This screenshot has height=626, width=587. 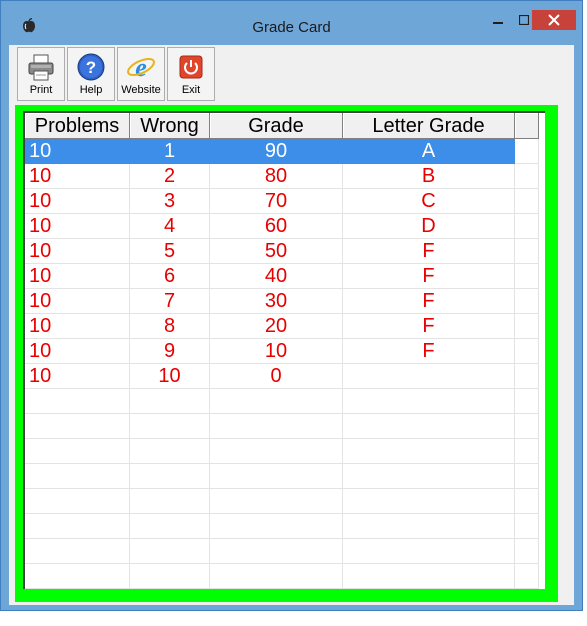 What do you see at coordinates (429, 176) in the screenshot?
I see `table-cell-letter-grade: B` at bounding box center [429, 176].